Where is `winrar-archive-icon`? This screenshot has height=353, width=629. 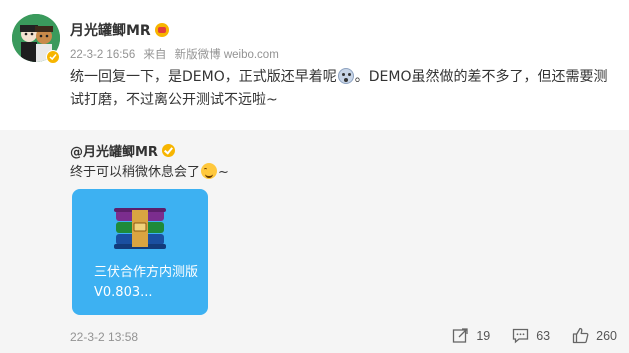
winrar-archive-icon is located at coordinates (140, 231).